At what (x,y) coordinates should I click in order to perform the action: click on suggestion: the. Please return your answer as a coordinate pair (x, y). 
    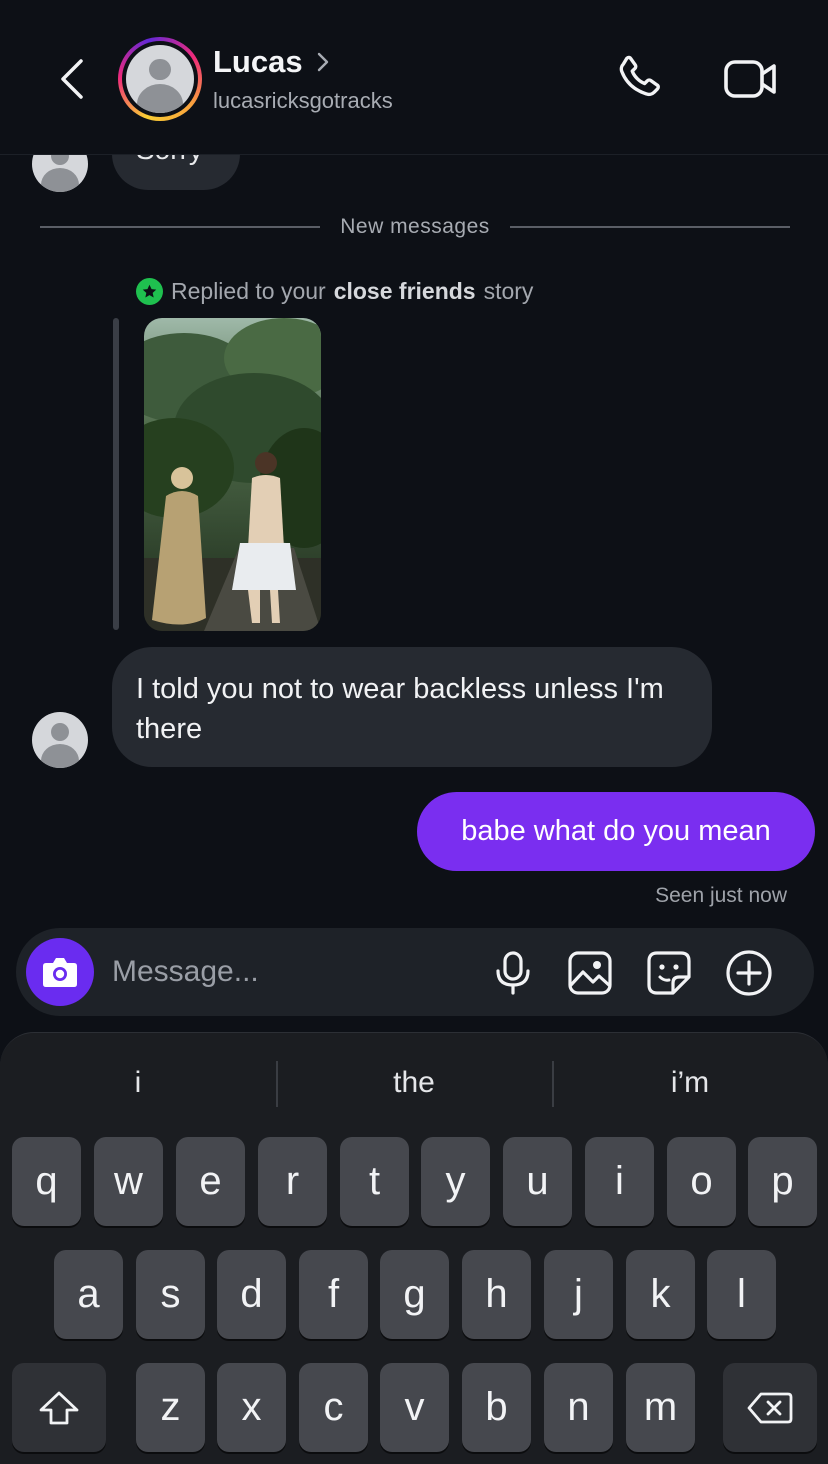
    Looking at the image, I should click on (414, 1083).